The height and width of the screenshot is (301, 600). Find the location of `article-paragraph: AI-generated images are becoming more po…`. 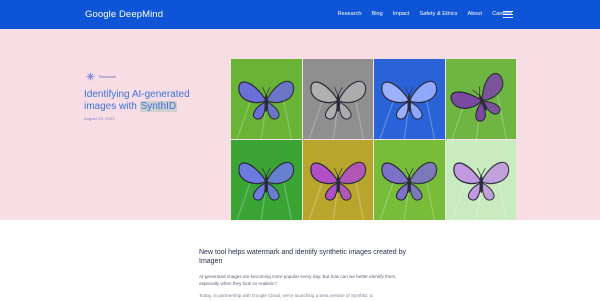

article-paragraph: AI-generated images are becoming more po… is located at coordinates (298, 280).